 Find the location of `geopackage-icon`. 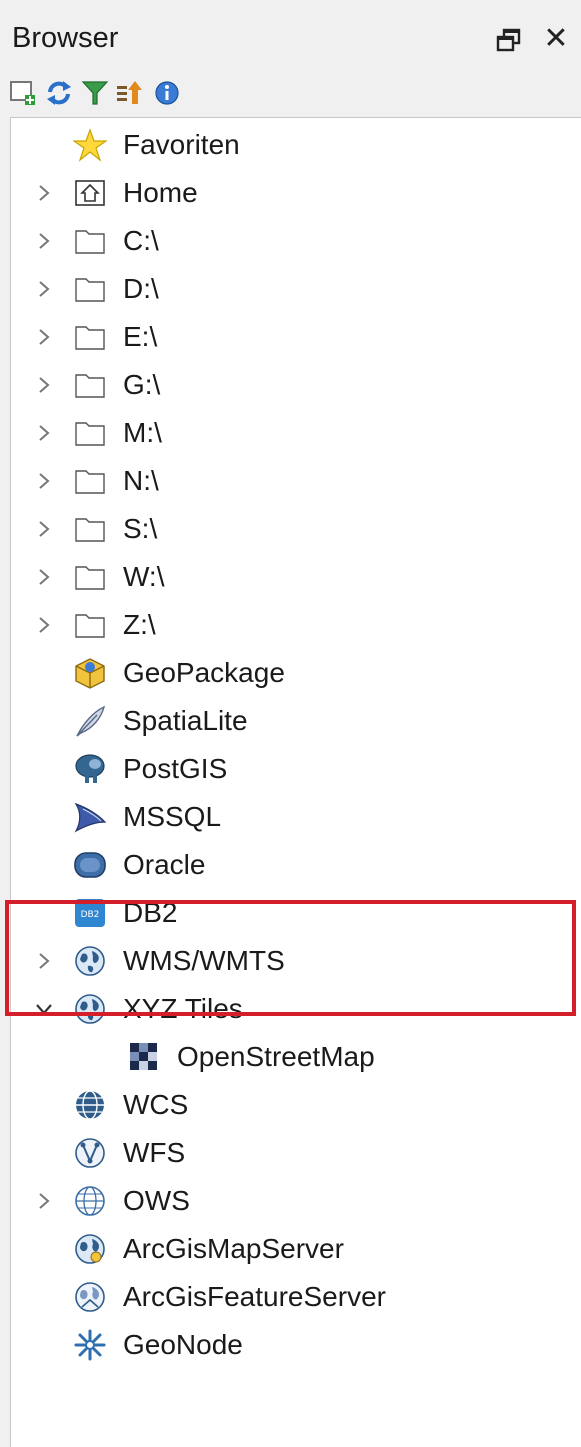

geopackage-icon is located at coordinates (90, 673).